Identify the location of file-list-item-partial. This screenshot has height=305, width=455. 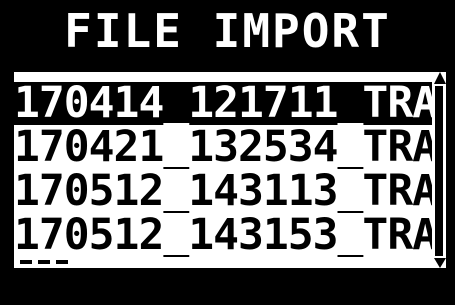
(50, 264).